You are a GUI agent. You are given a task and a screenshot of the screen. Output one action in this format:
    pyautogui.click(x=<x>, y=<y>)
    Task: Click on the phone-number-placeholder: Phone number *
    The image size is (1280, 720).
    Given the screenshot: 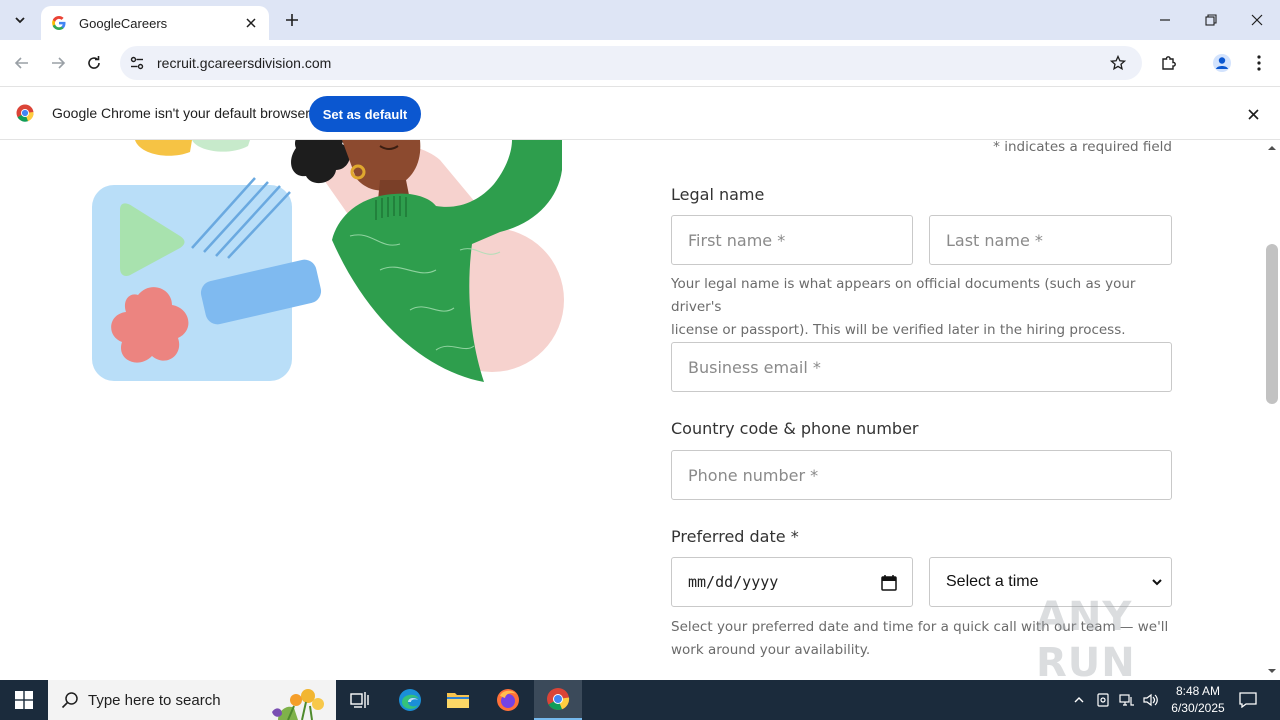 What is the action you would take?
    pyautogui.click(x=753, y=475)
    